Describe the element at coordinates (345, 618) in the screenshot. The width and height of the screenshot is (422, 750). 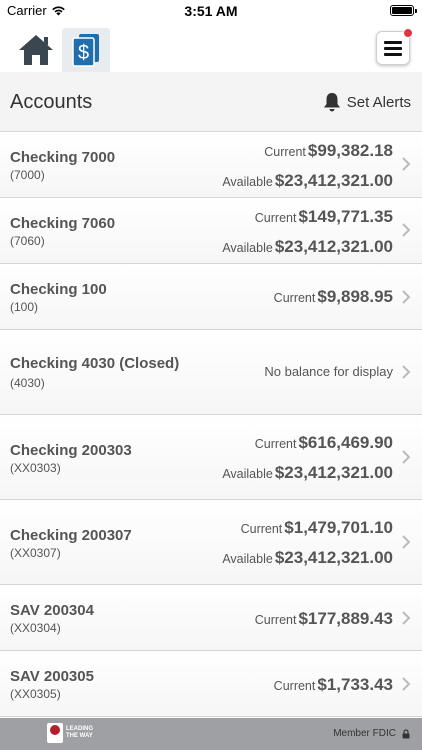
I see `balance-amount: $177,889.43` at that location.